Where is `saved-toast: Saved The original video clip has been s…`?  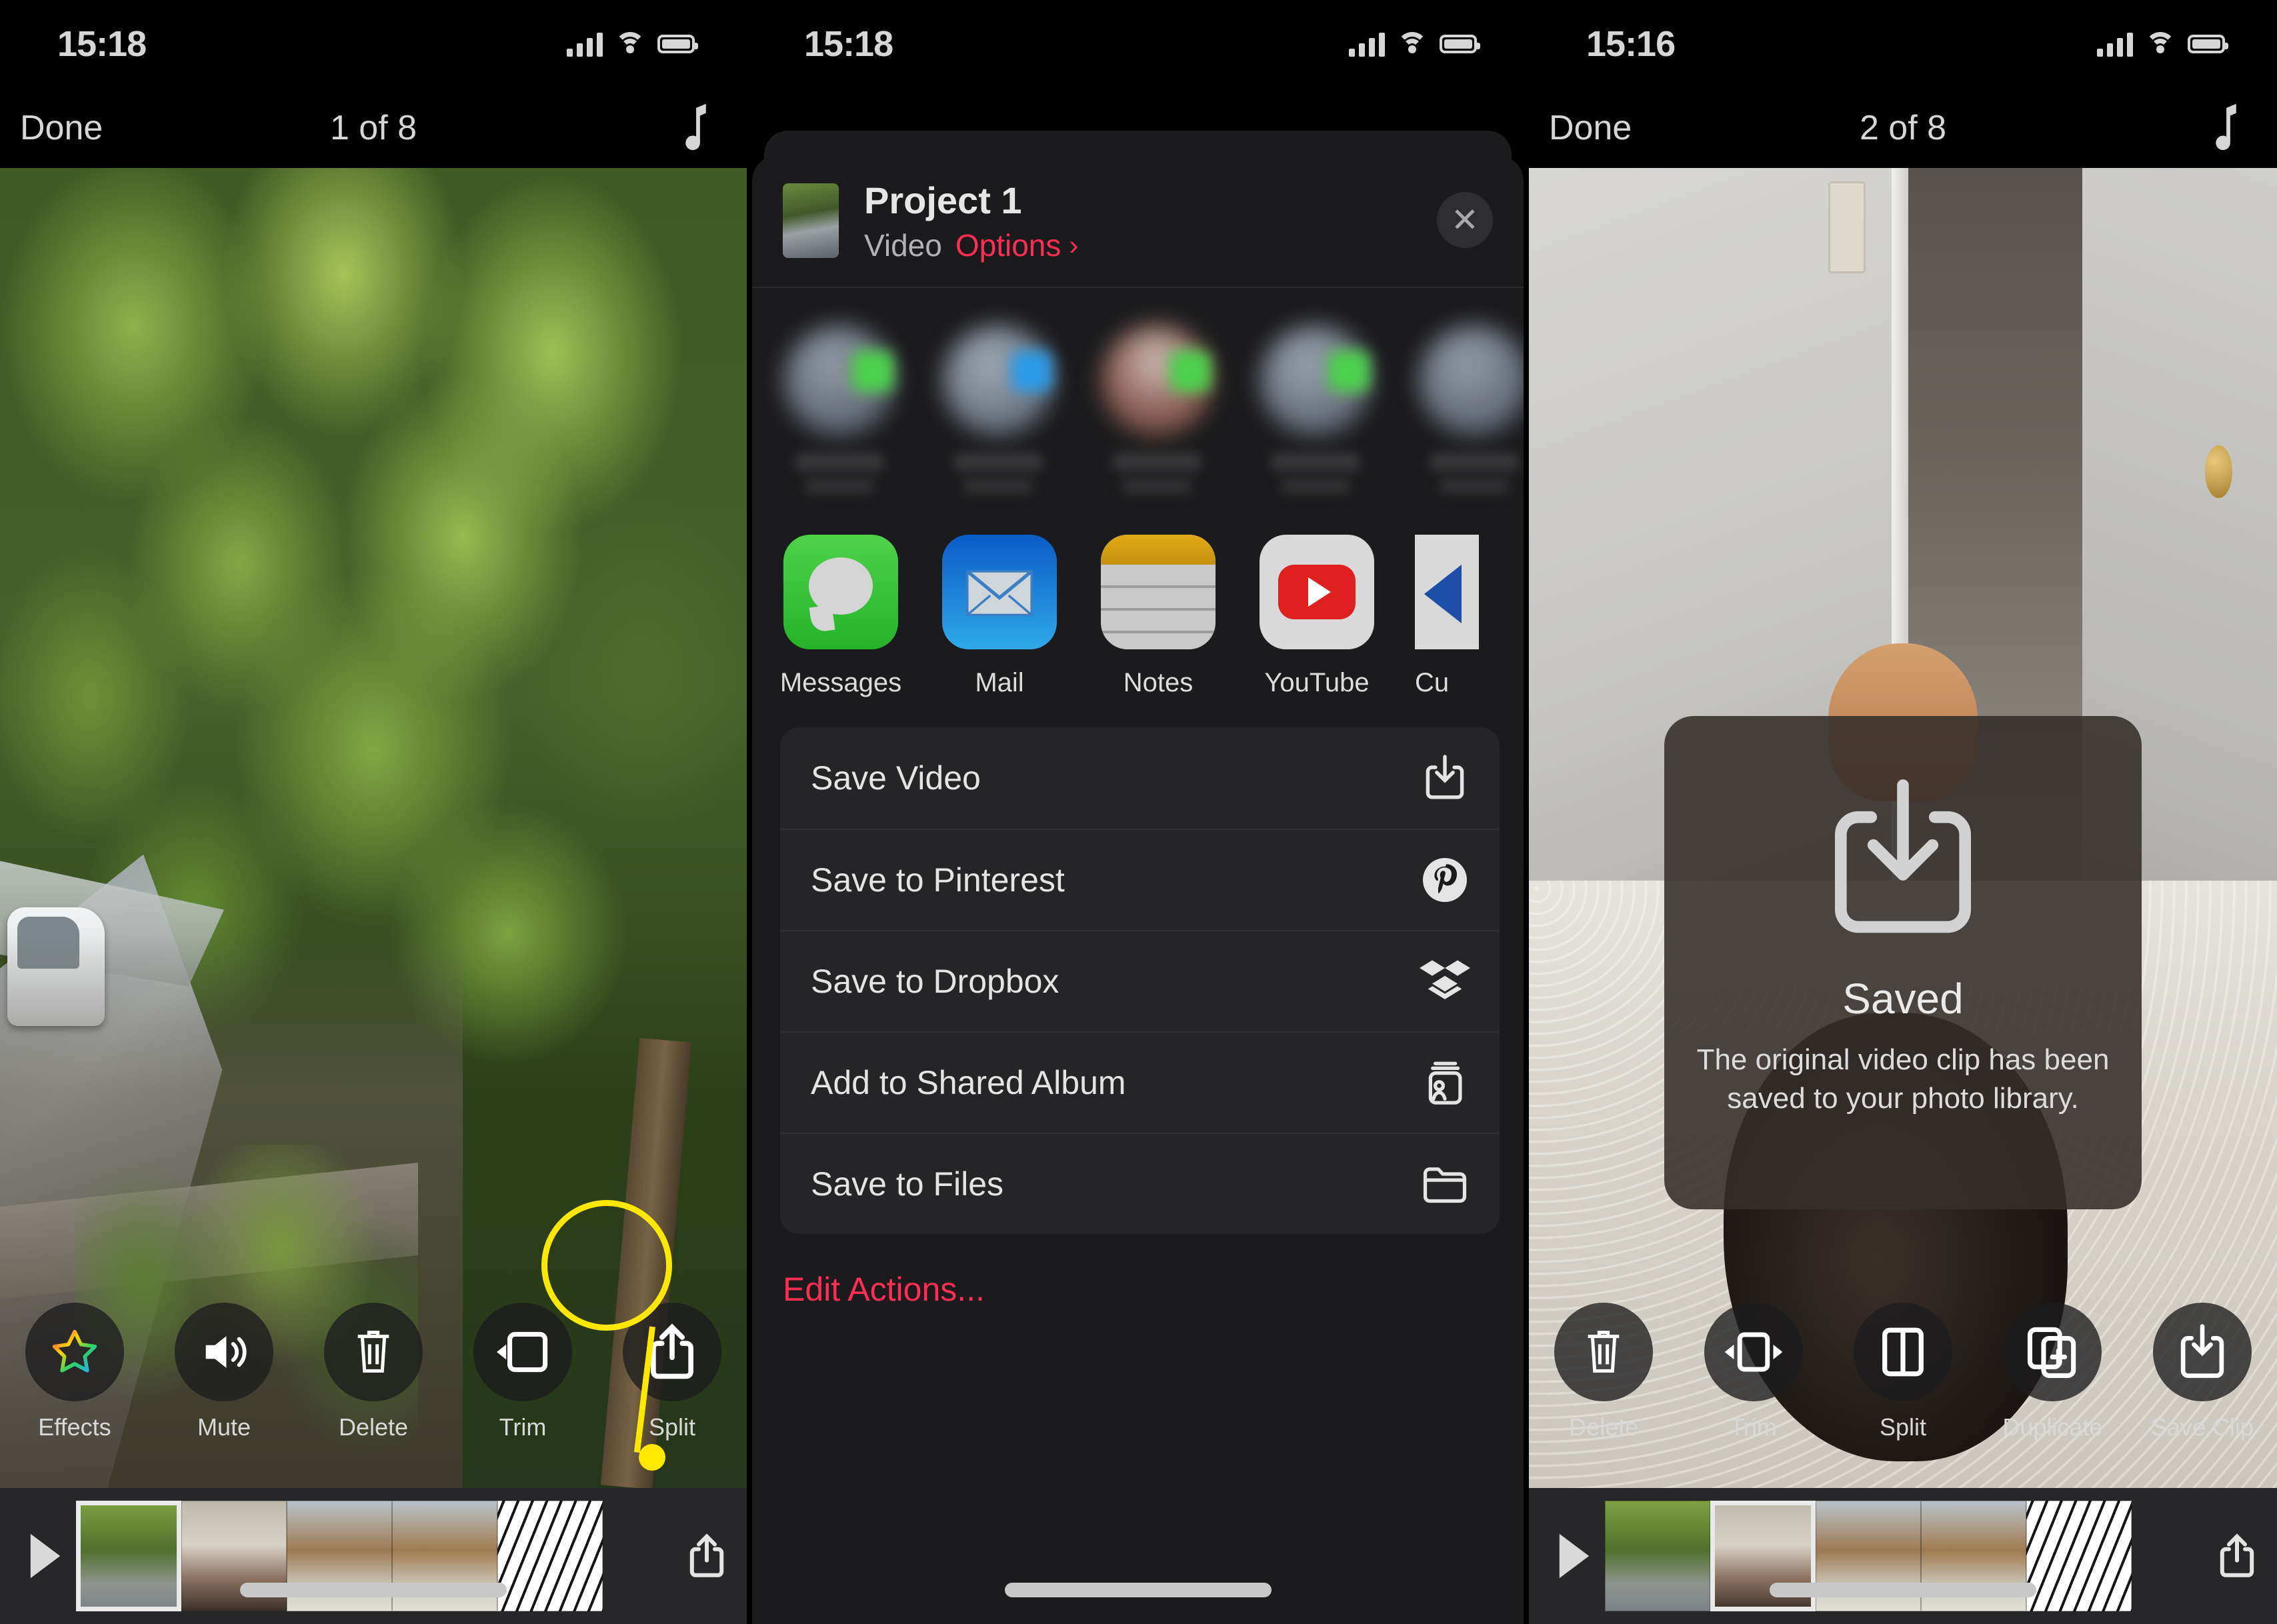
saved-toast: Saved The original video clip has been s… is located at coordinates (1903, 962).